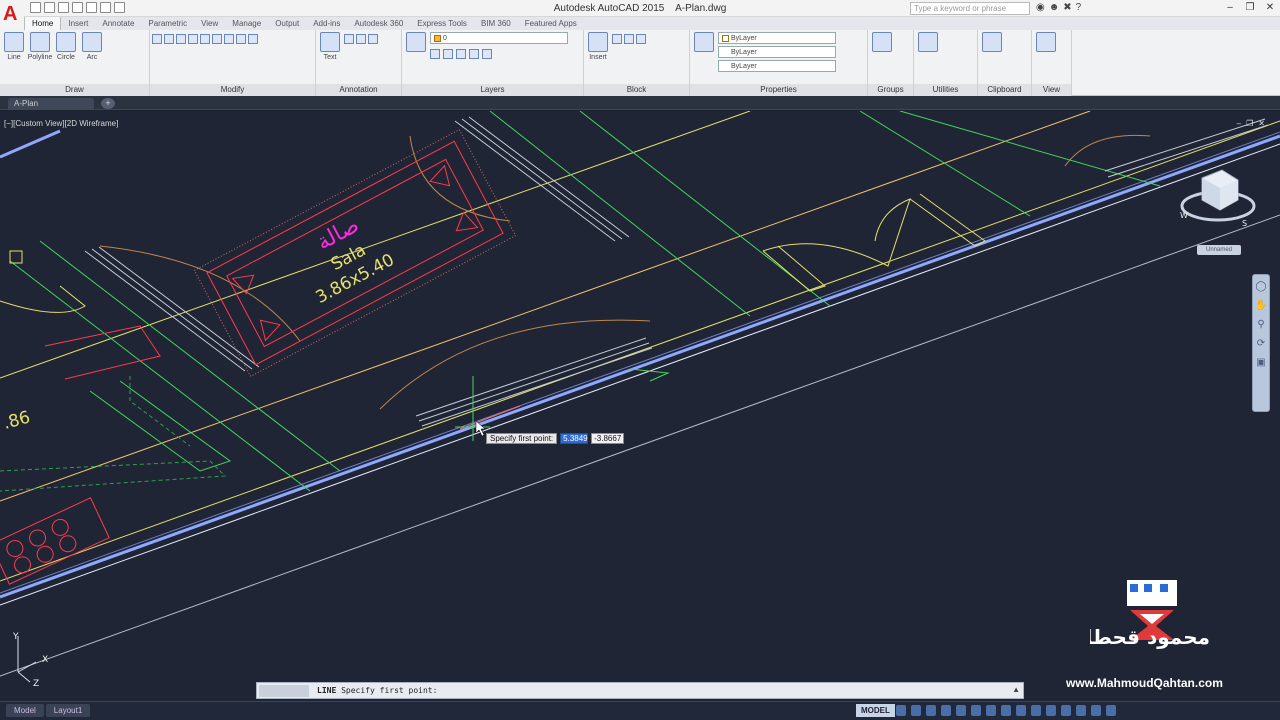 This screenshot has width=1280, height=720. What do you see at coordinates (330, 50) in the screenshot?
I see `text-tool: Text` at bounding box center [330, 50].